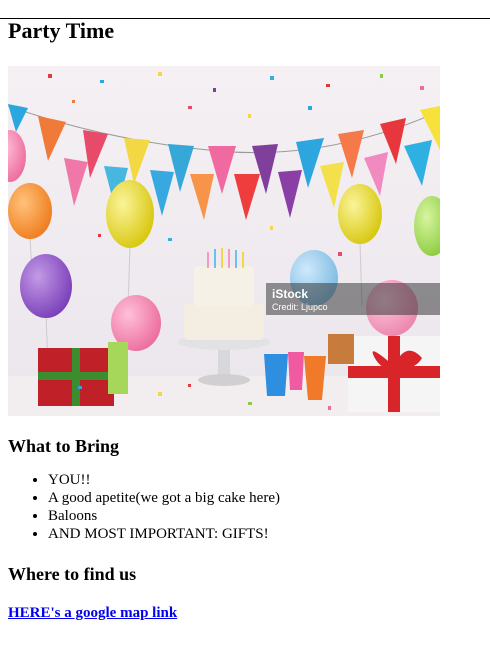 The height and width of the screenshot is (660, 490). I want to click on list-item: AND MOST IMPORTANT: GIFTS!, so click(265, 534).